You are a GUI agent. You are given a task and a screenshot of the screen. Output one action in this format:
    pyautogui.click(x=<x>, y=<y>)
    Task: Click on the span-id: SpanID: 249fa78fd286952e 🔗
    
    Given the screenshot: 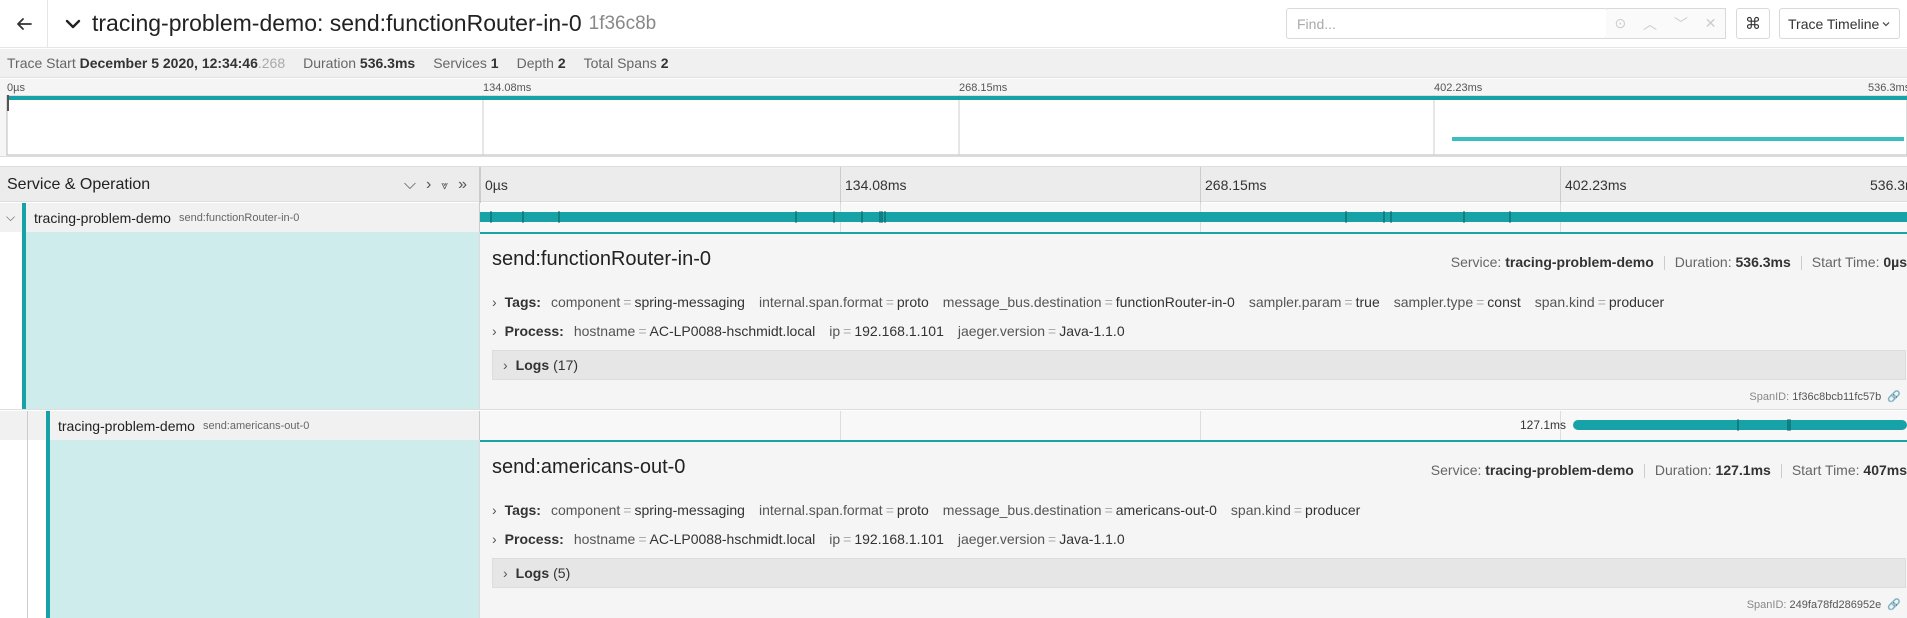 What is the action you would take?
    pyautogui.click(x=1823, y=605)
    